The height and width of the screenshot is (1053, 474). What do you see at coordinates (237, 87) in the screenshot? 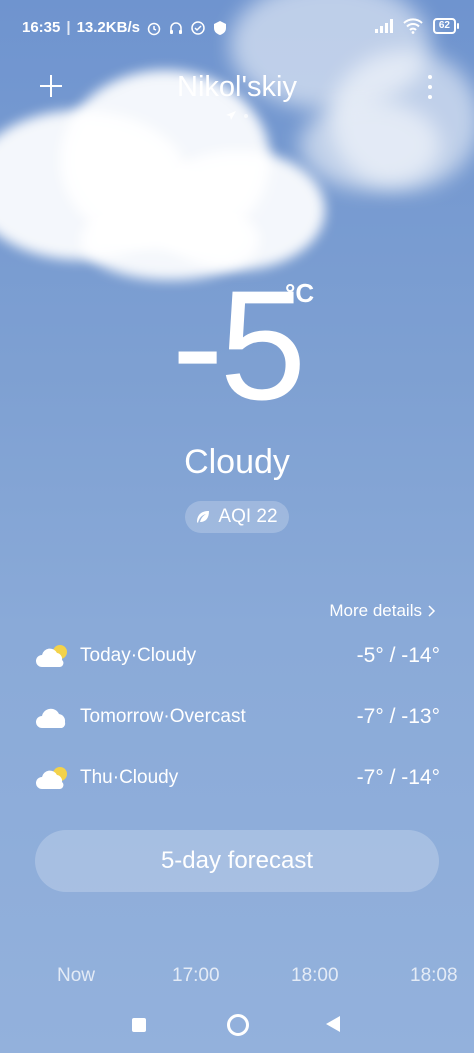
I see `city-name: Nikol'skiy` at bounding box center [237, 87].